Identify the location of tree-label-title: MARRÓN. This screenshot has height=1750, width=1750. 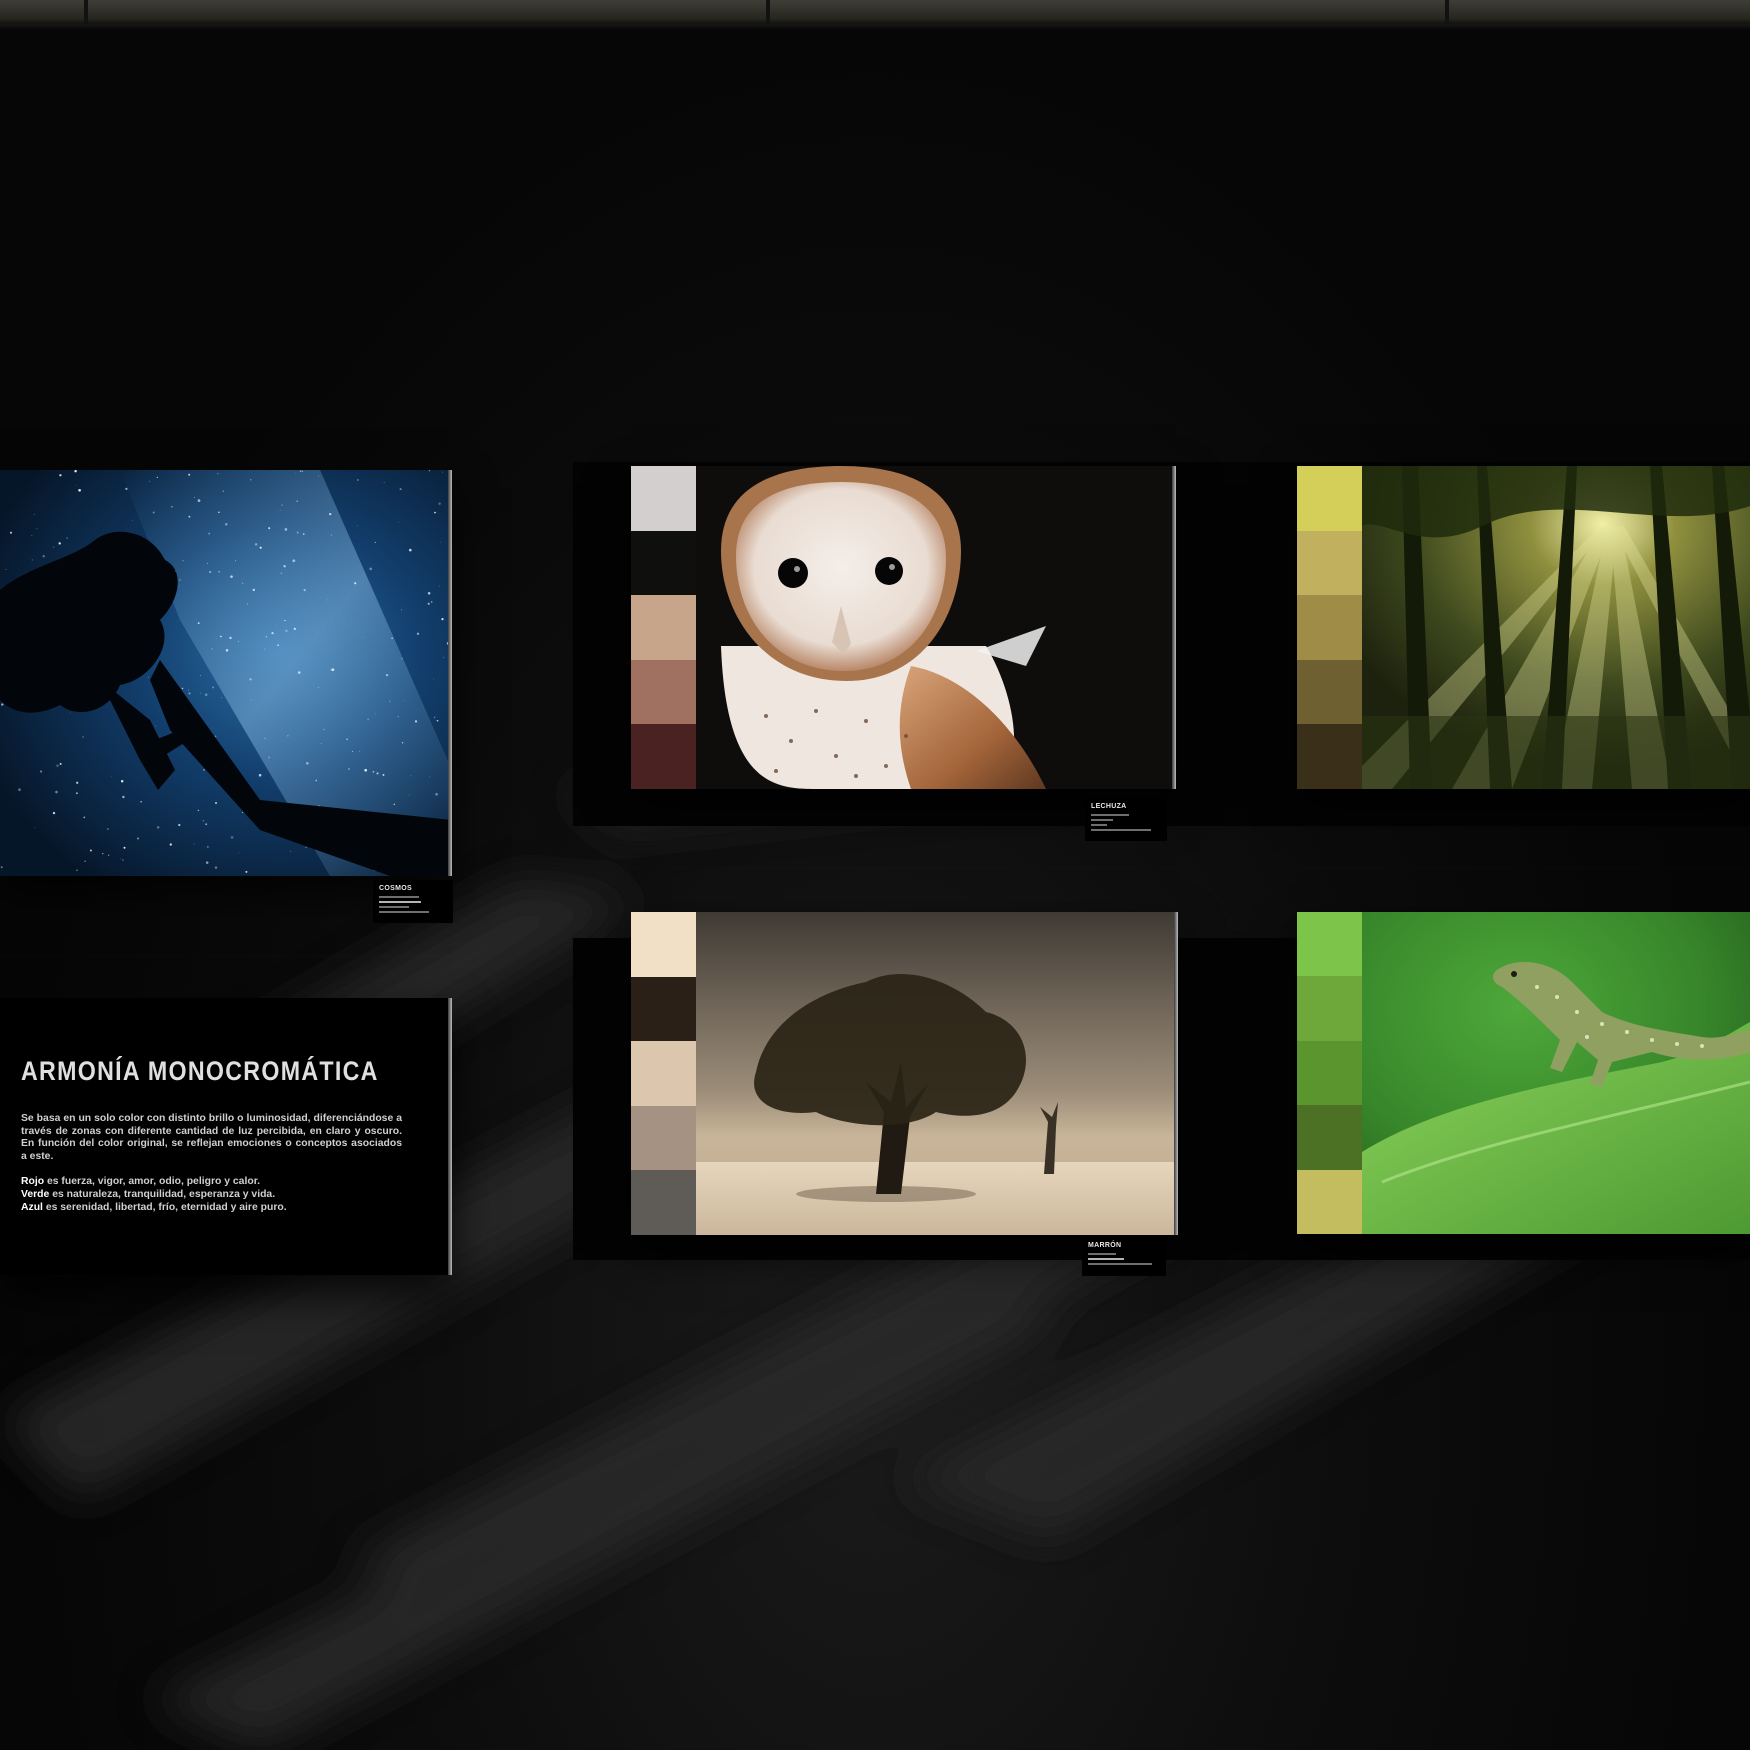
(1105, 1245).